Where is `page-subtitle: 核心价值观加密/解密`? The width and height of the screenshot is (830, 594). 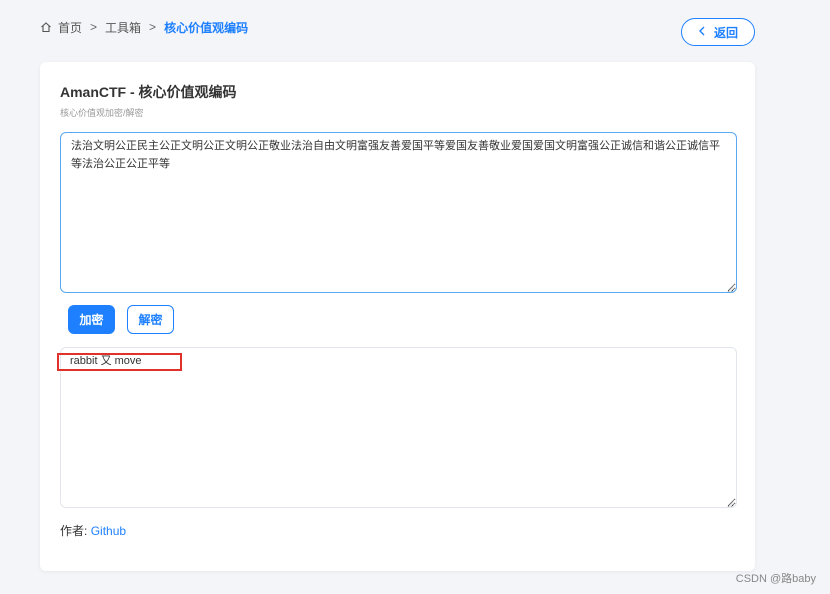
page-subtitle: 核心价值观加密/解密 is located at coordinates (102, 113).